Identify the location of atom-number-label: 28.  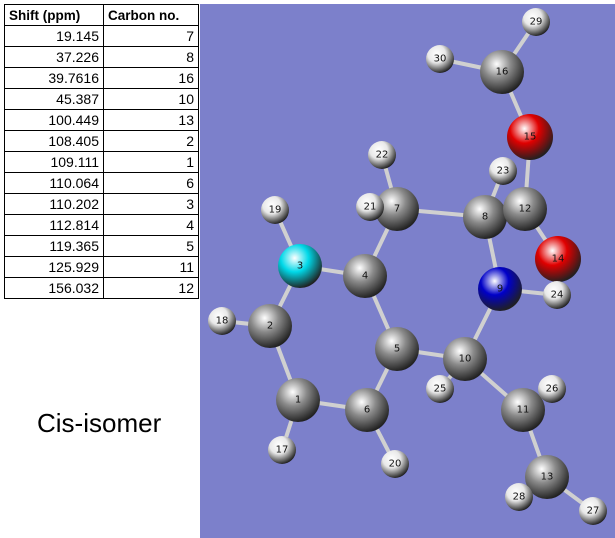
(519, 497).